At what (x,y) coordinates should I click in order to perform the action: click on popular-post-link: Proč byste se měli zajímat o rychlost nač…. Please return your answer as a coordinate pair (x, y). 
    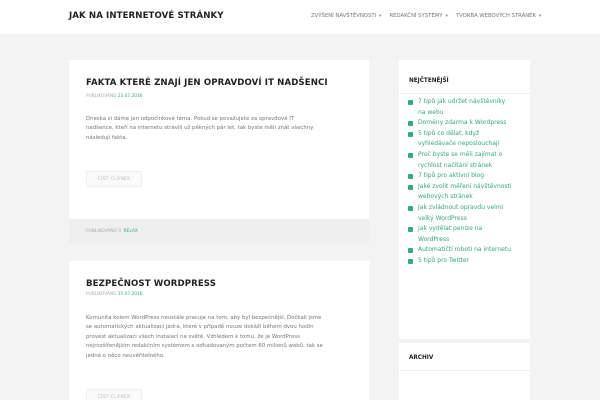
    Looking at the image, I should click on (460, 160).